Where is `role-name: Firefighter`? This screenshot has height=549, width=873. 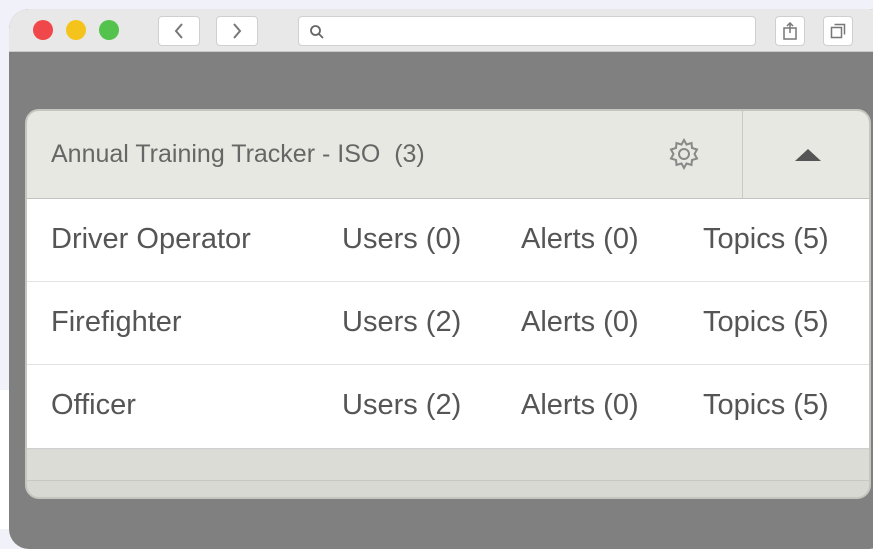
role-name: Firefighter is located at coordinates (116, 322).